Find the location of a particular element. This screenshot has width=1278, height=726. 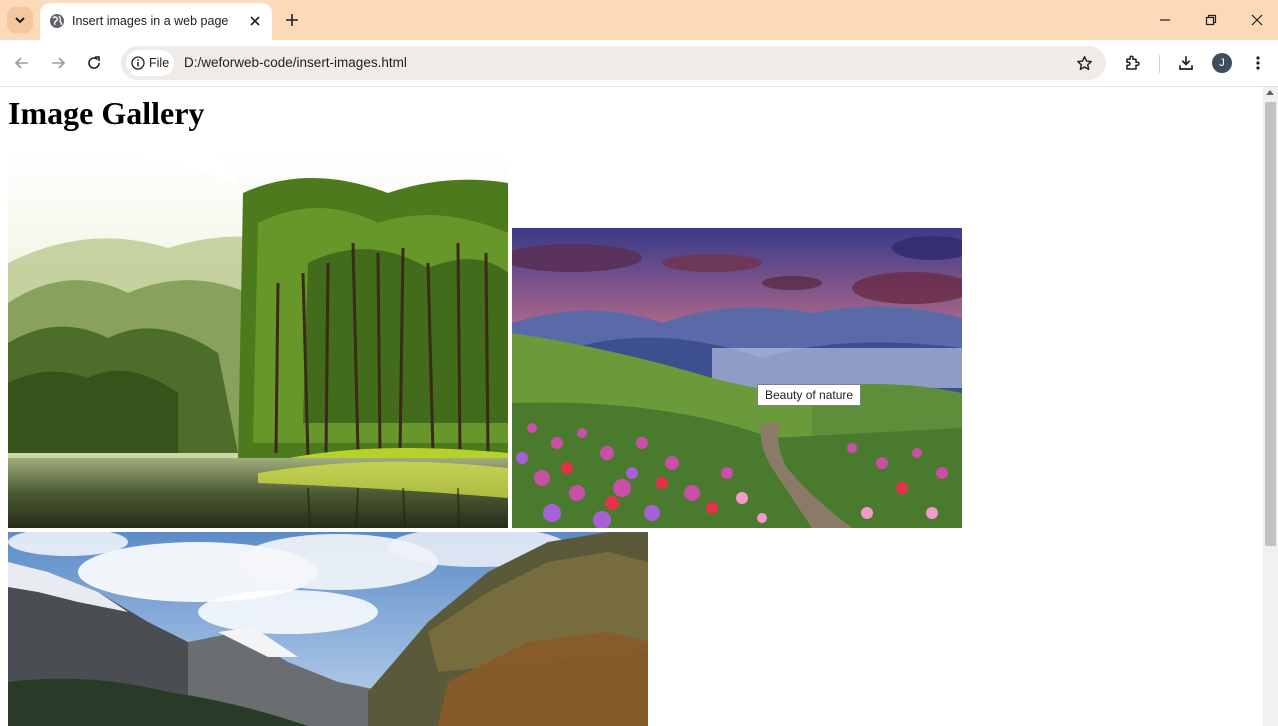

page-title: Image Gallery is located at coordinates (106, 113).